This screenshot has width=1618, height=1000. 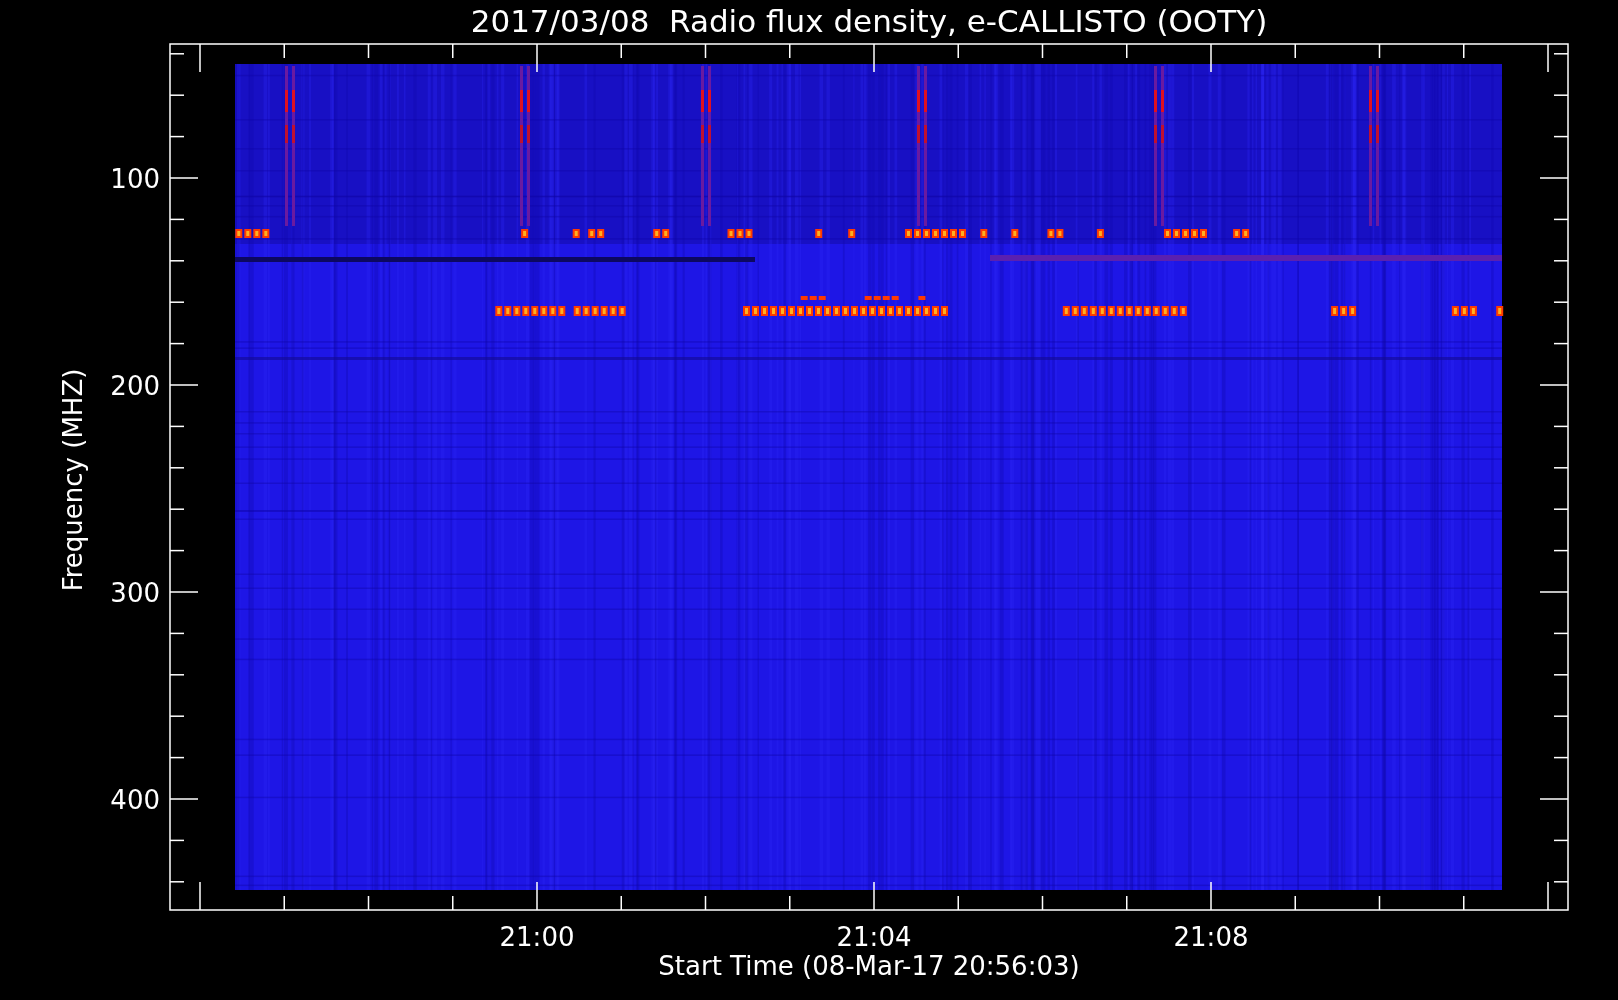 I want to click on tick-label: 200, so click(x=135, y=386).